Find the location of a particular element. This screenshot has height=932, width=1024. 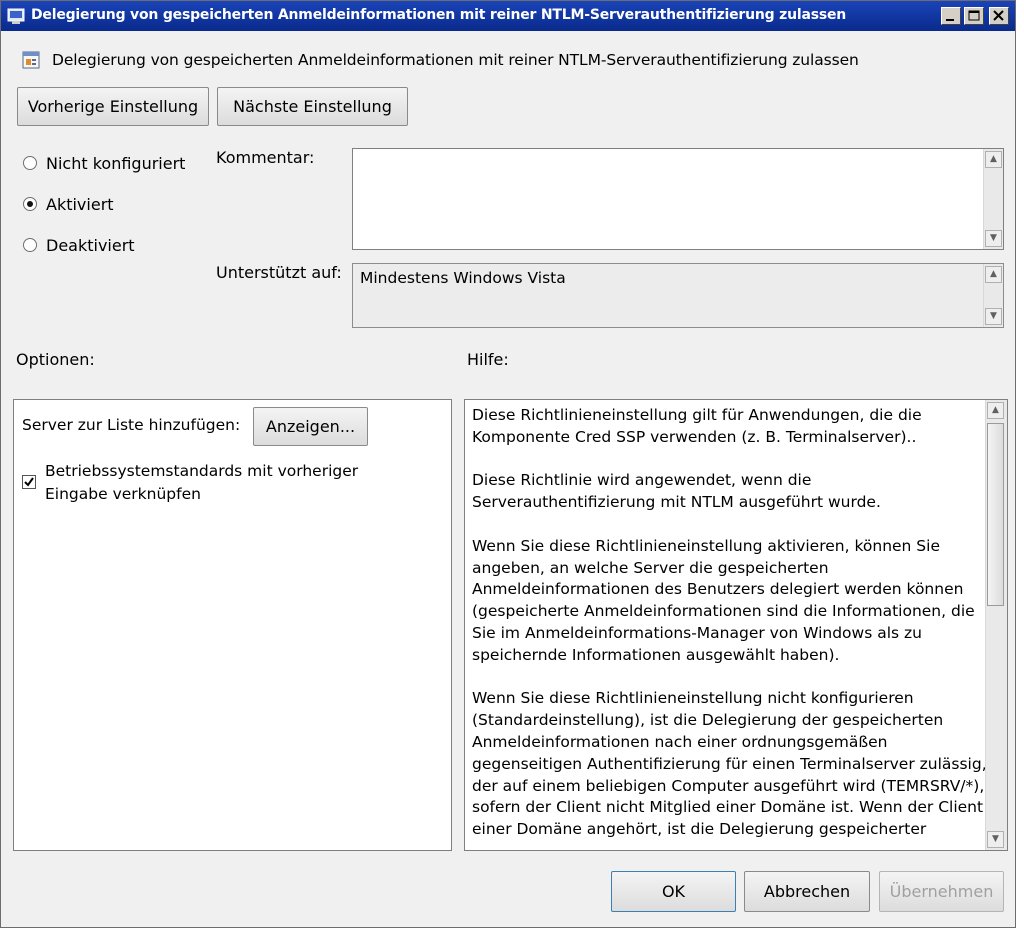

radio-label-disabled: Deaktiviert is located at coordinates (90, 245).